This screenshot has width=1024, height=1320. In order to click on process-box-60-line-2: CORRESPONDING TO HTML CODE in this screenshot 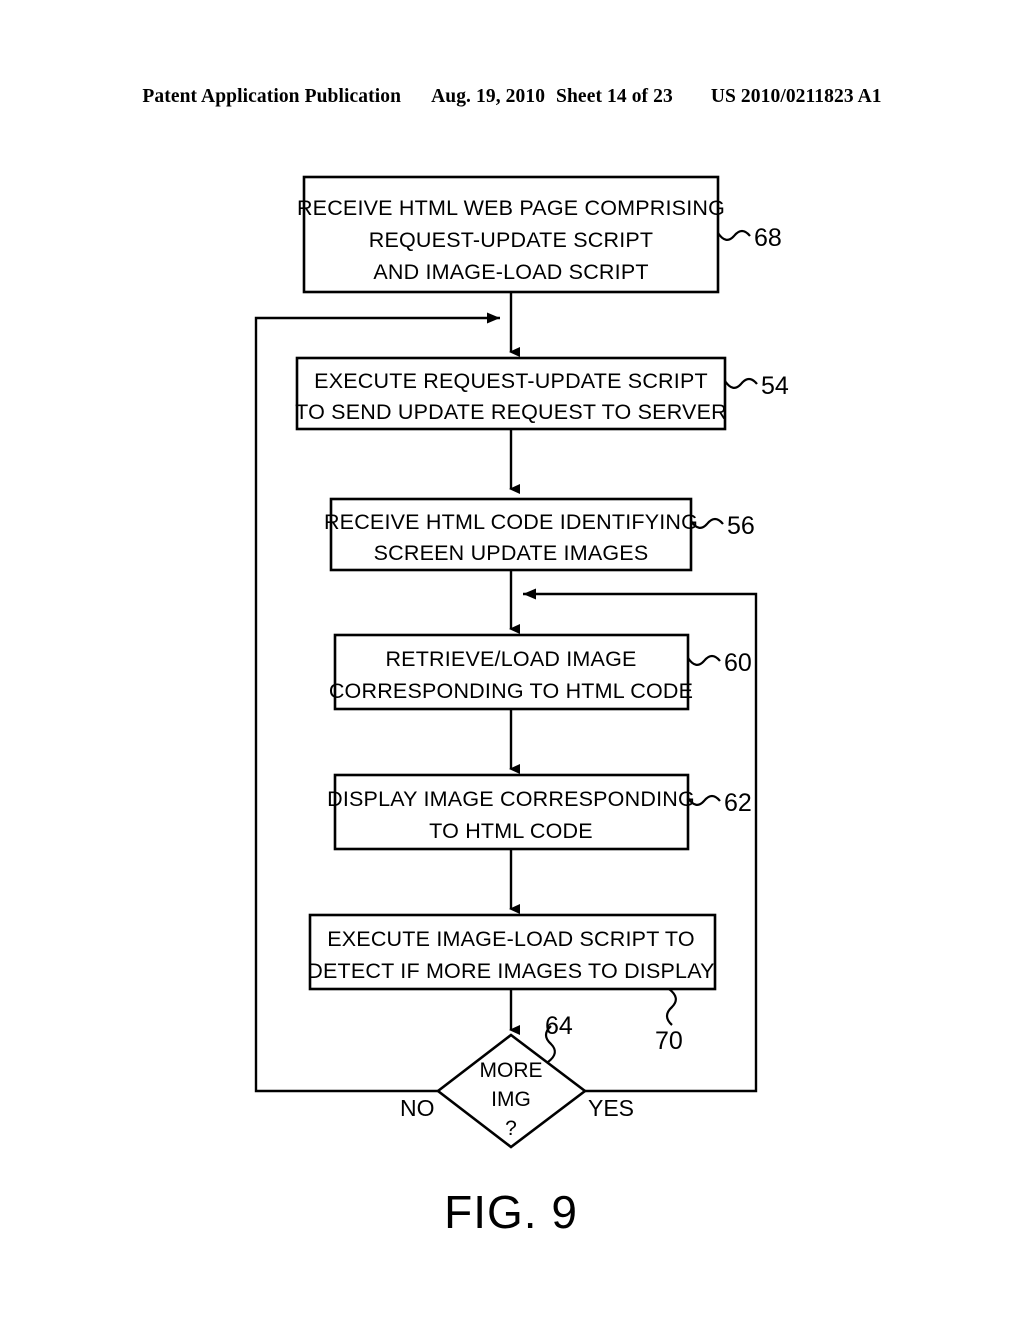, I will do `click(511, 691)`.